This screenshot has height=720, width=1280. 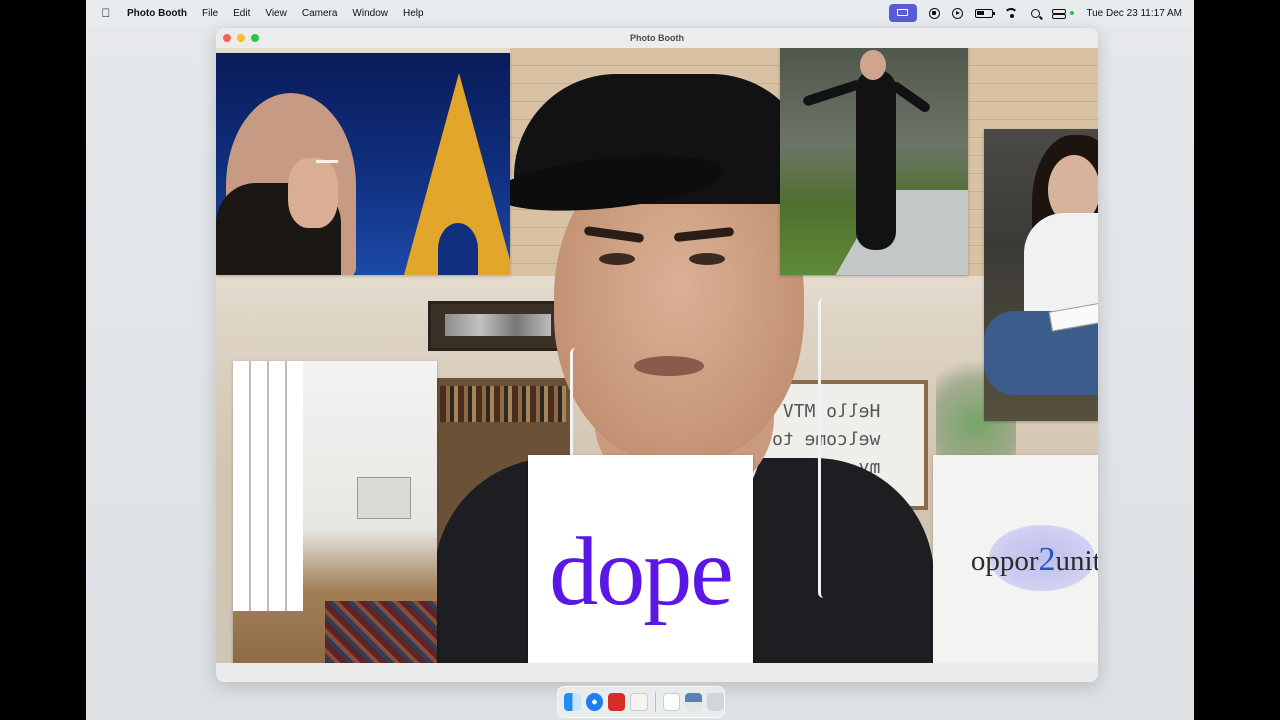 I want to click on dock-separator, so click(x=655, y=702).